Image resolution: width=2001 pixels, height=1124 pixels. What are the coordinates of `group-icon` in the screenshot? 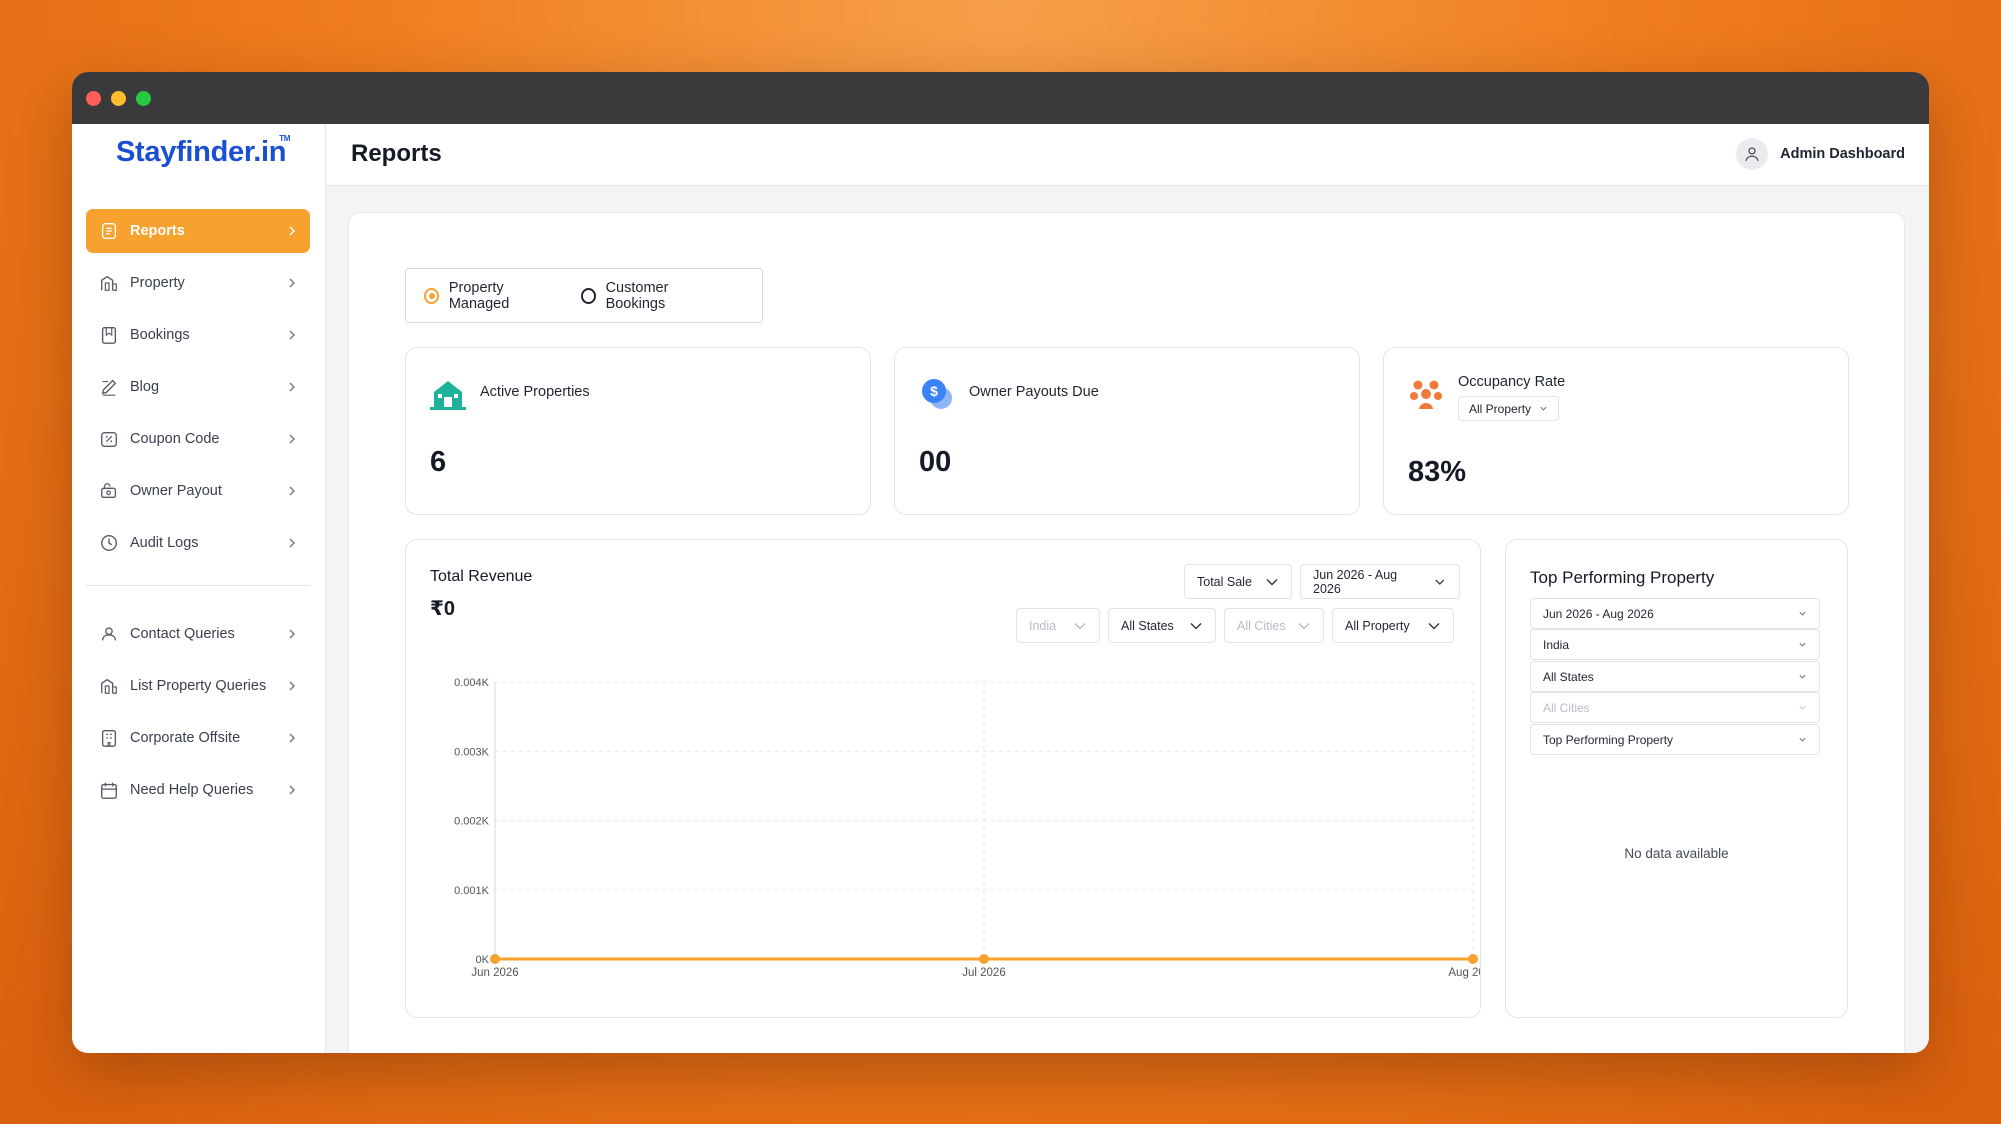 It's located at (1426, 394).